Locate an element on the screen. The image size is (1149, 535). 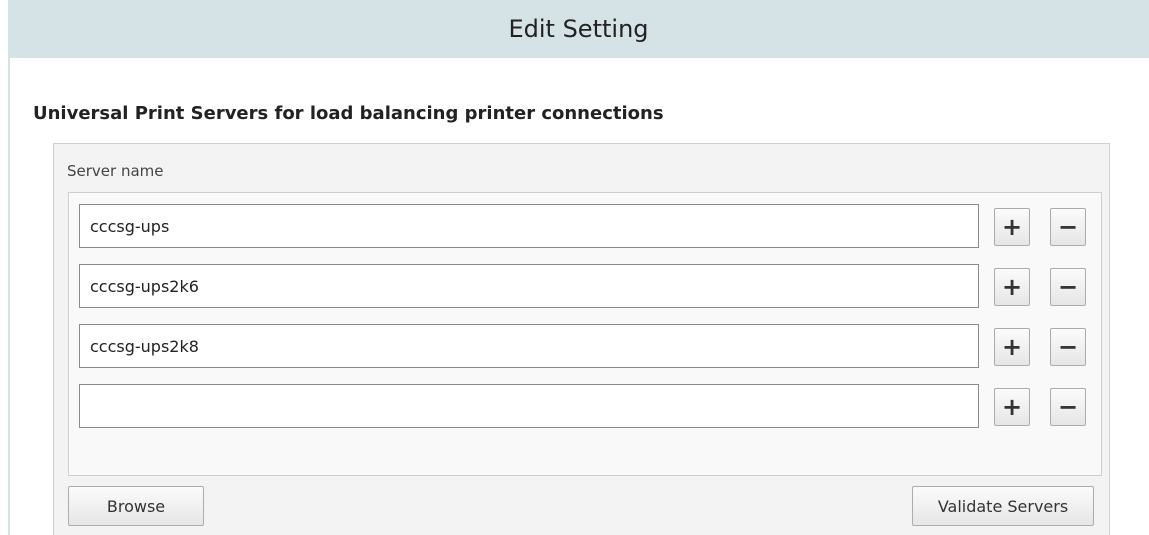
window-left-border is located at coordinates (9, 296).